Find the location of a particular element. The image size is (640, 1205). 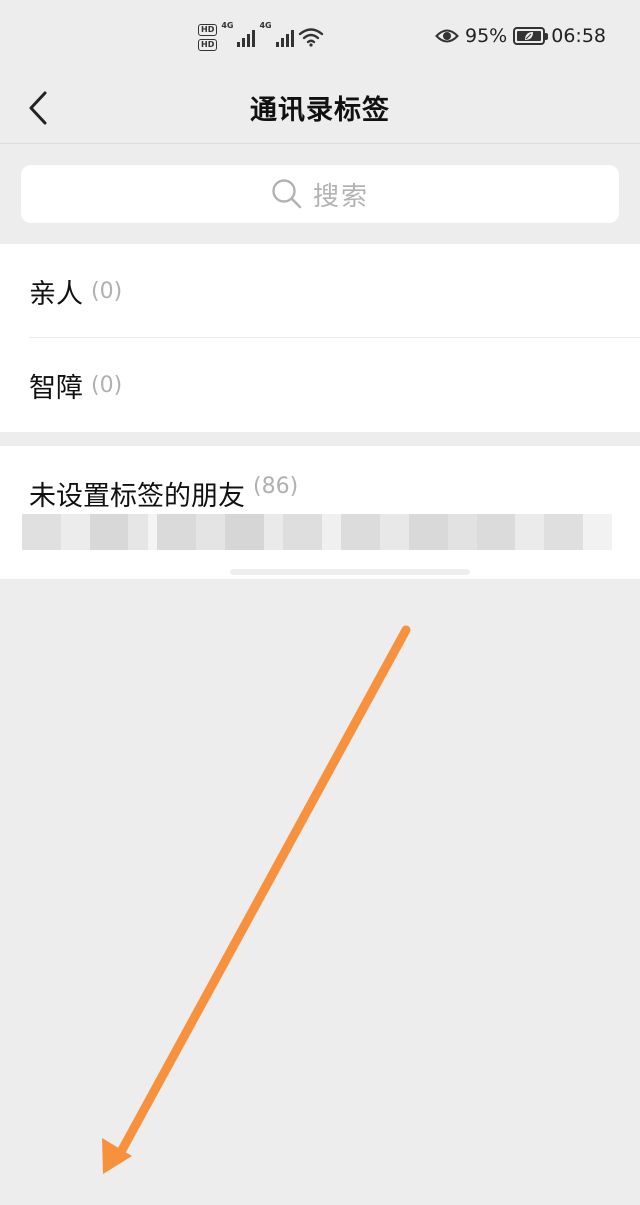

untagged-count: (86) is located at coordinates (276, 486).